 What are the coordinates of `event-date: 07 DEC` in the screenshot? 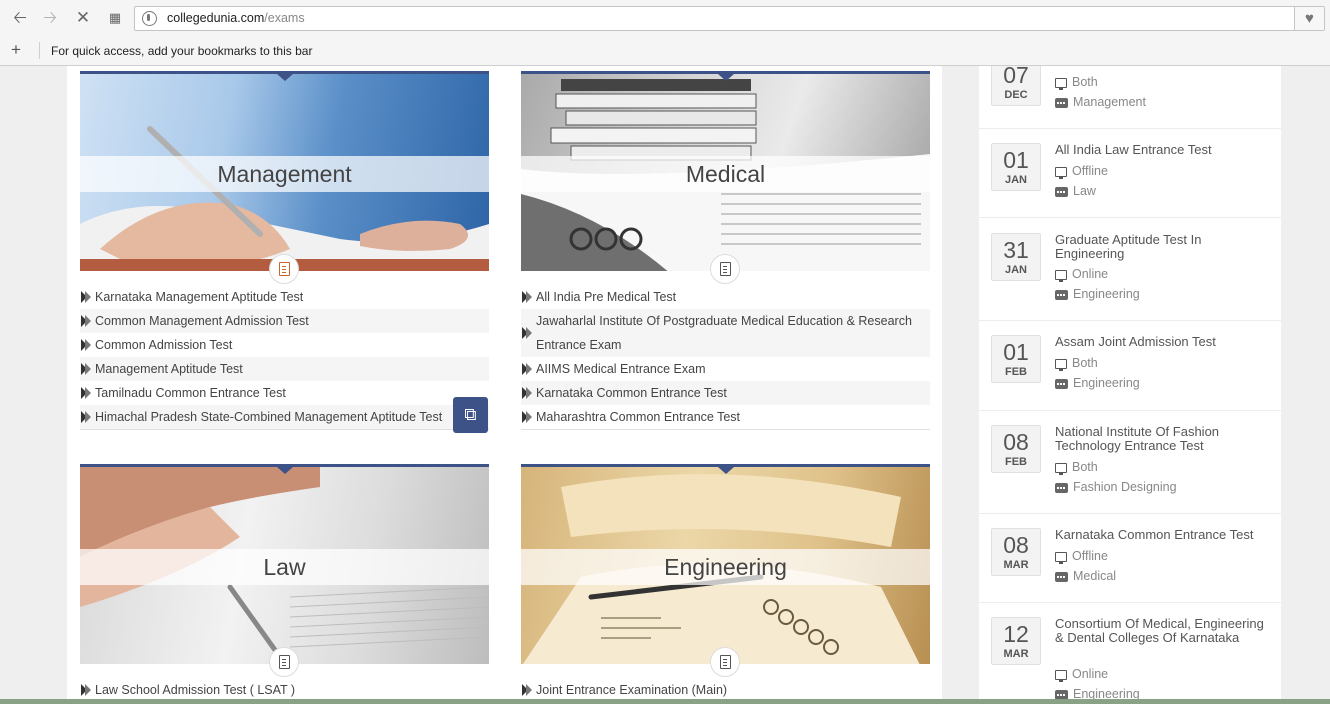 It's located at (1016, 86).